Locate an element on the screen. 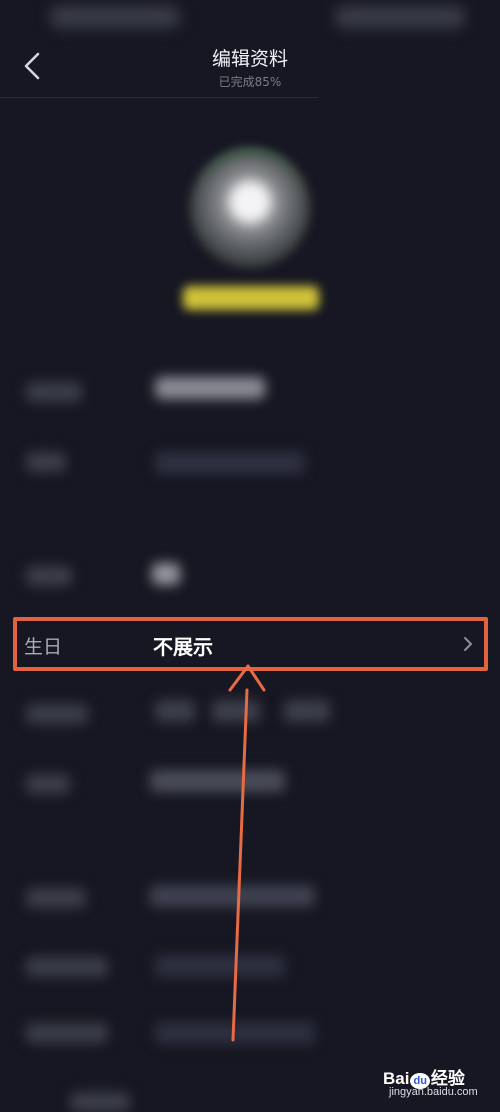  baidu-jingyan-watermark: Bai du 经验 jingyan.baidu.com is located at coordinates (439, 1084).